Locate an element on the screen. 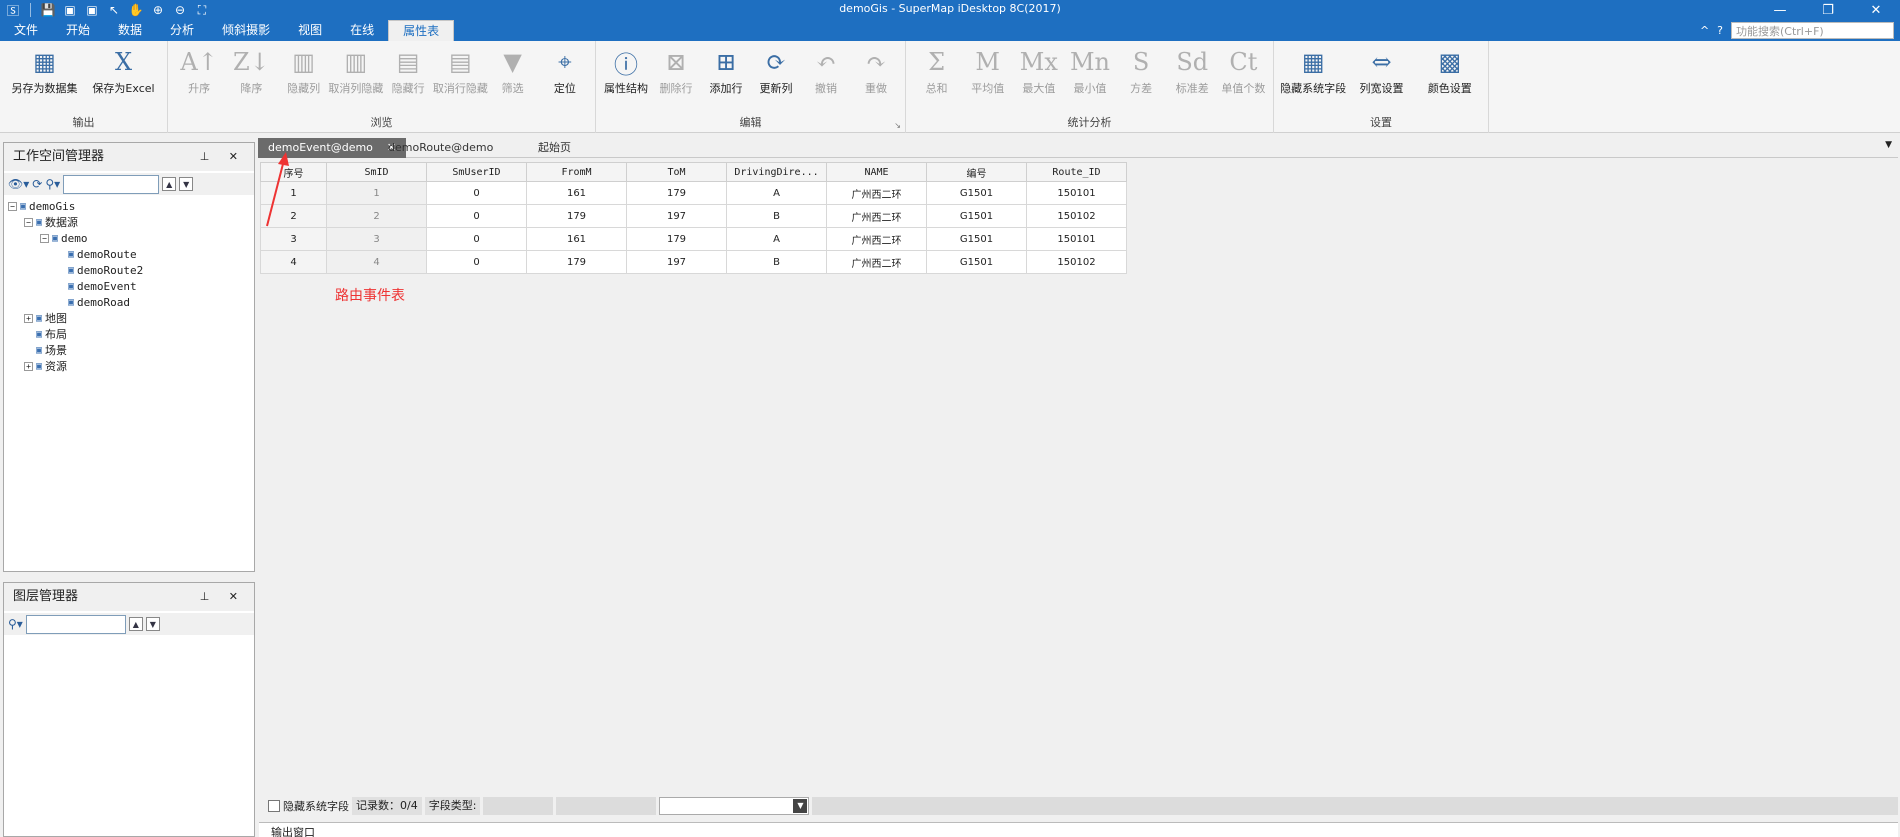 This screenshot has width=1900, height=837. ribbon-button: ⌖ 定位 is located at coordinates (565, 71).